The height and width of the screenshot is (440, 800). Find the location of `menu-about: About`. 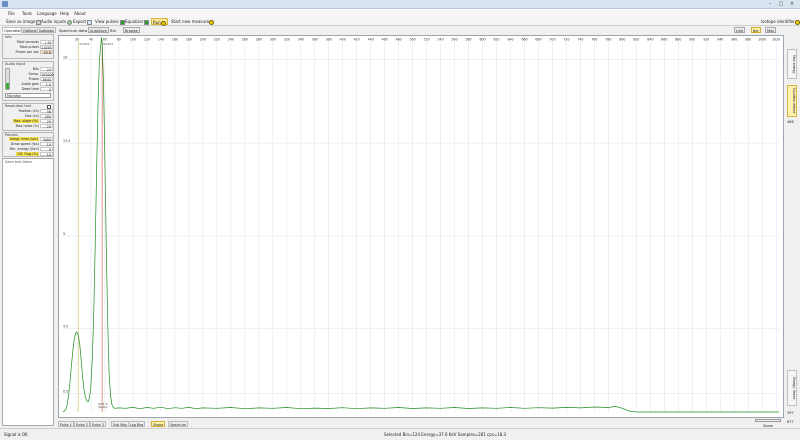

menu-about: About is located at coordinates (80, 13).